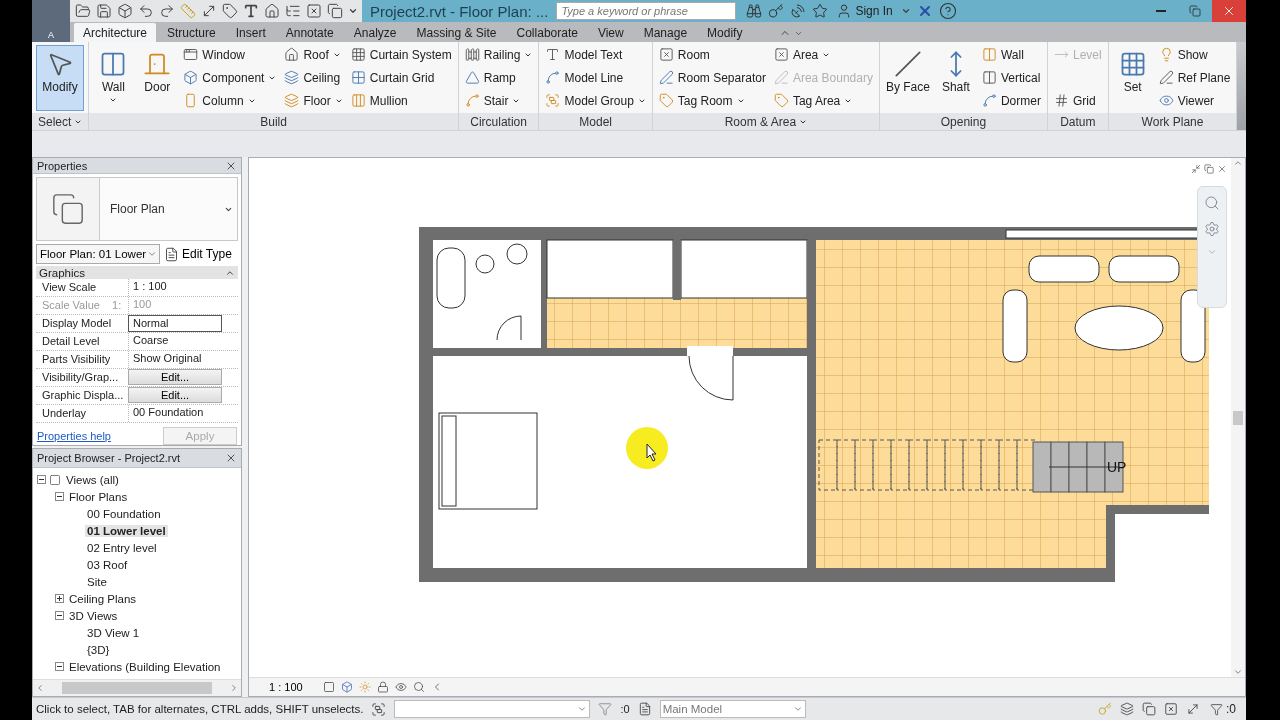 The height and width of the screenshot is (720, 1280). Describe the element at coordinates (146, 11) in the screenshot. I see `undo-icon` at that location.